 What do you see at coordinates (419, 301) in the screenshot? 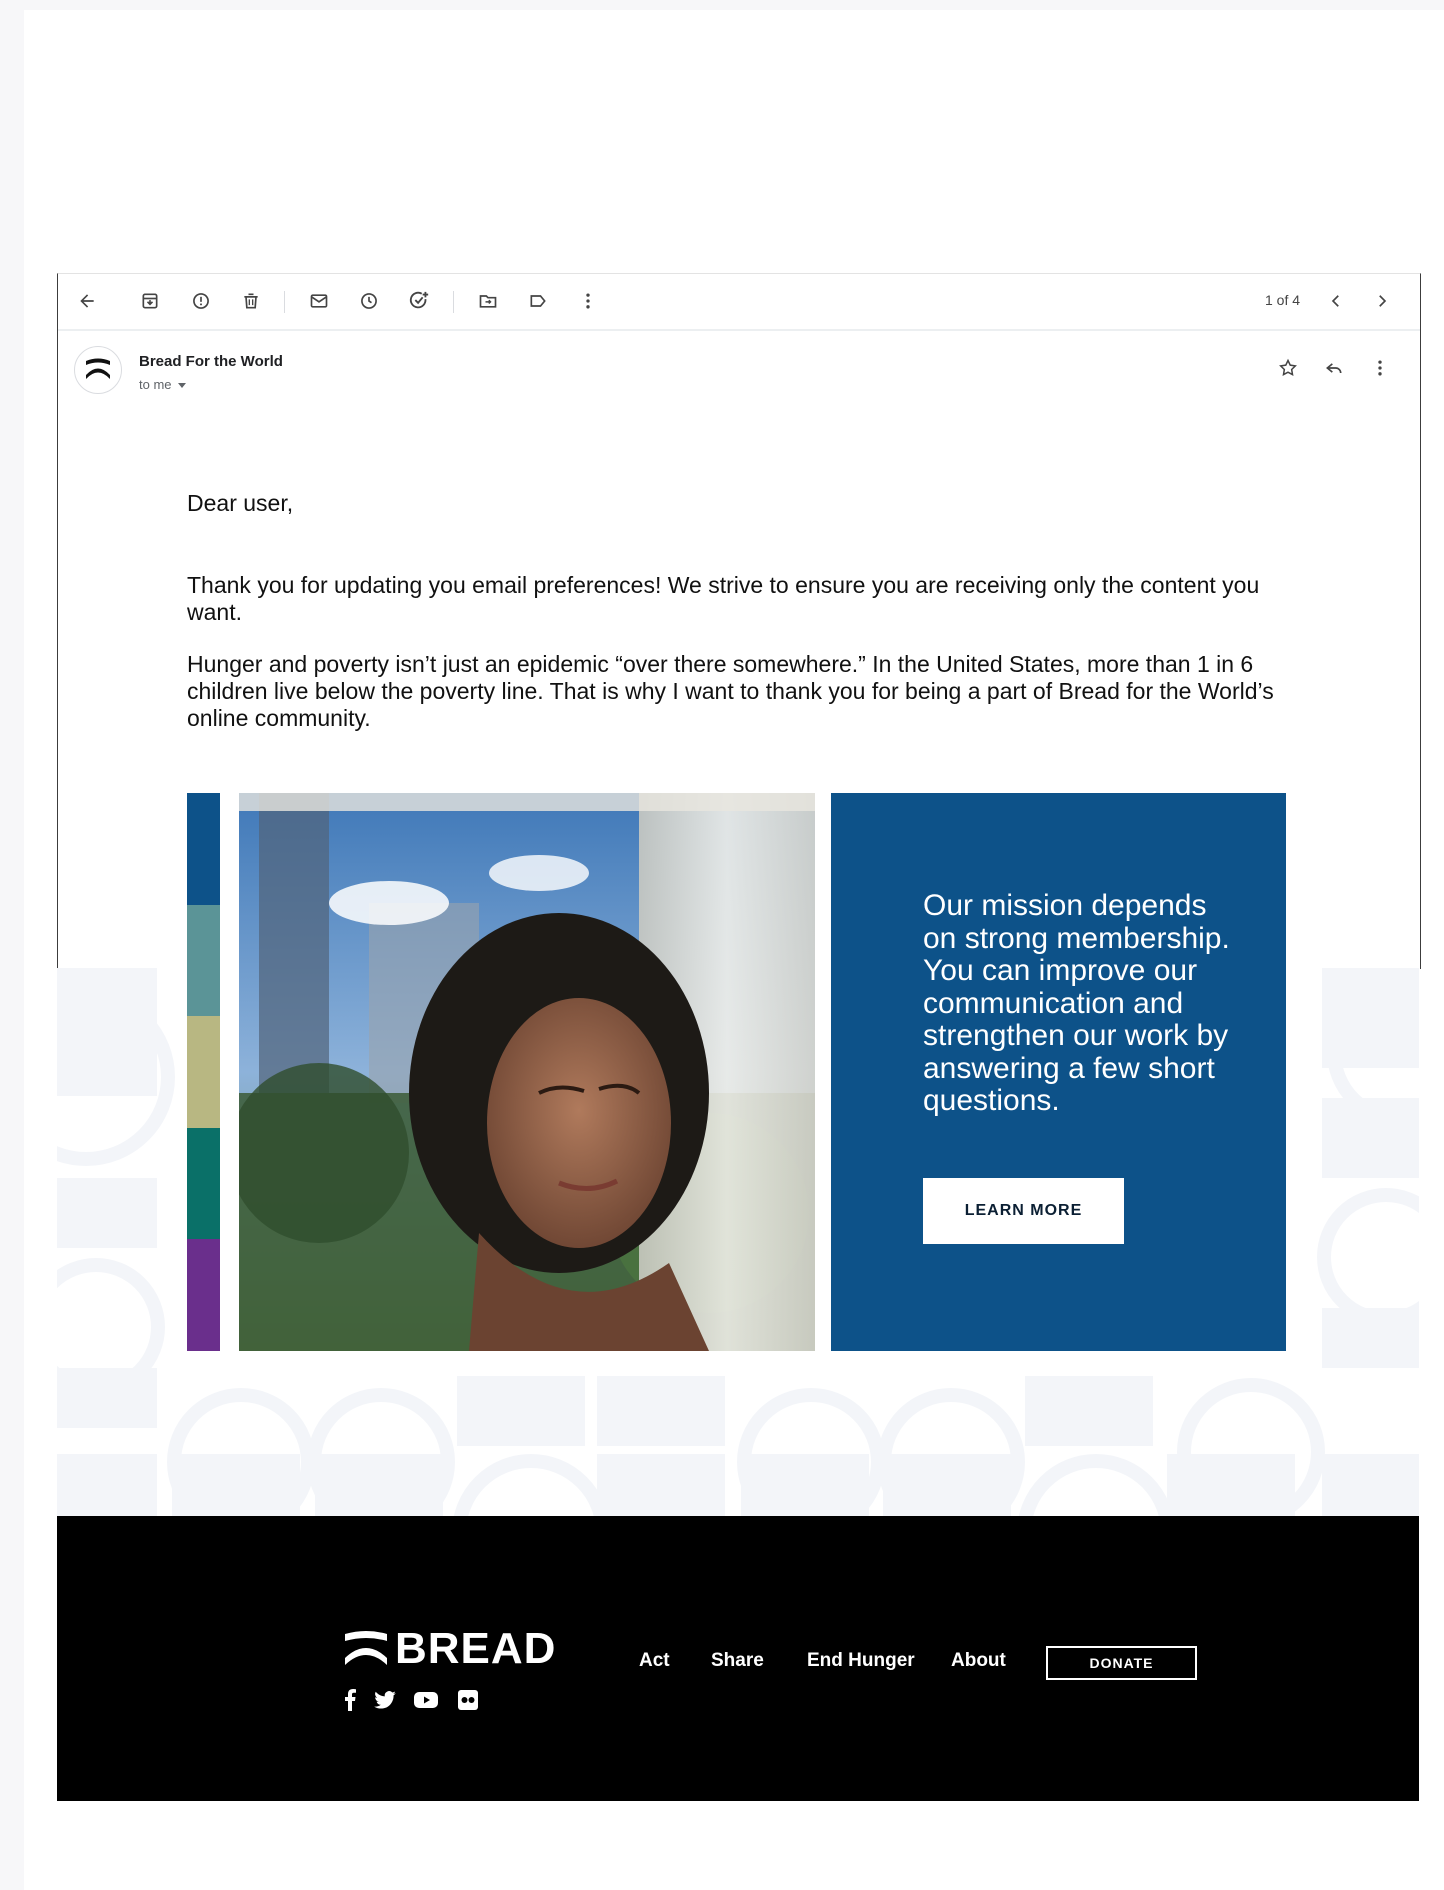
I see `add-task-icon` at bounding box center [419, 301].